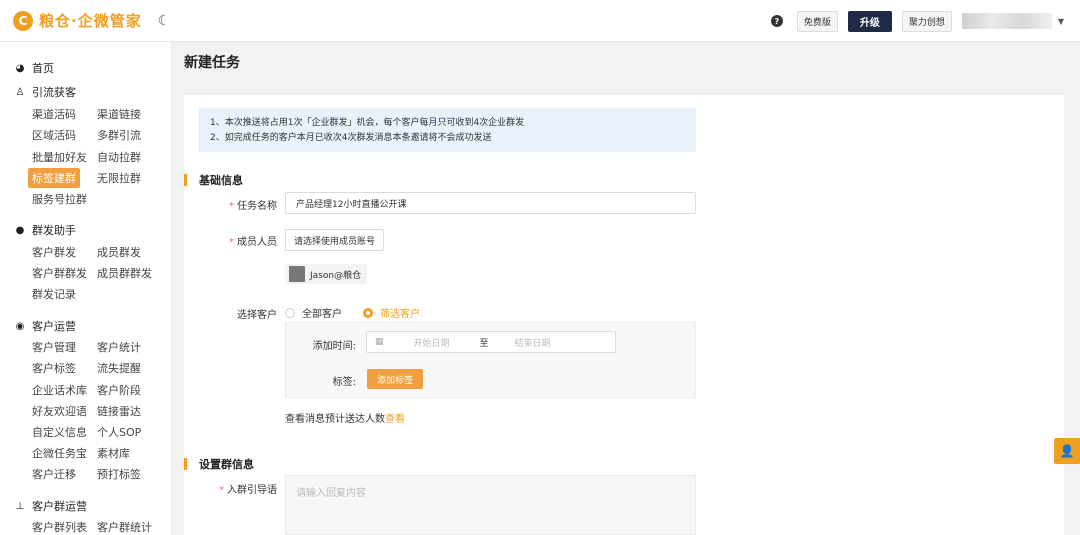  Describe the element at coordinates (119, 252) in the screenshot. I see `sidebar-item-member-broadcast: 成员群发` at that location.